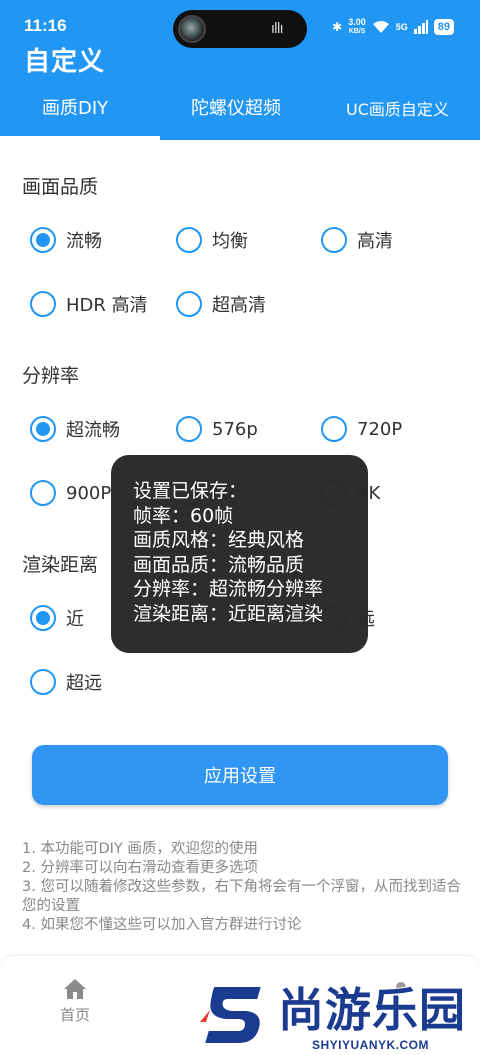  I want to click on apply-settings-button: 应用设置, so click(240, 775).